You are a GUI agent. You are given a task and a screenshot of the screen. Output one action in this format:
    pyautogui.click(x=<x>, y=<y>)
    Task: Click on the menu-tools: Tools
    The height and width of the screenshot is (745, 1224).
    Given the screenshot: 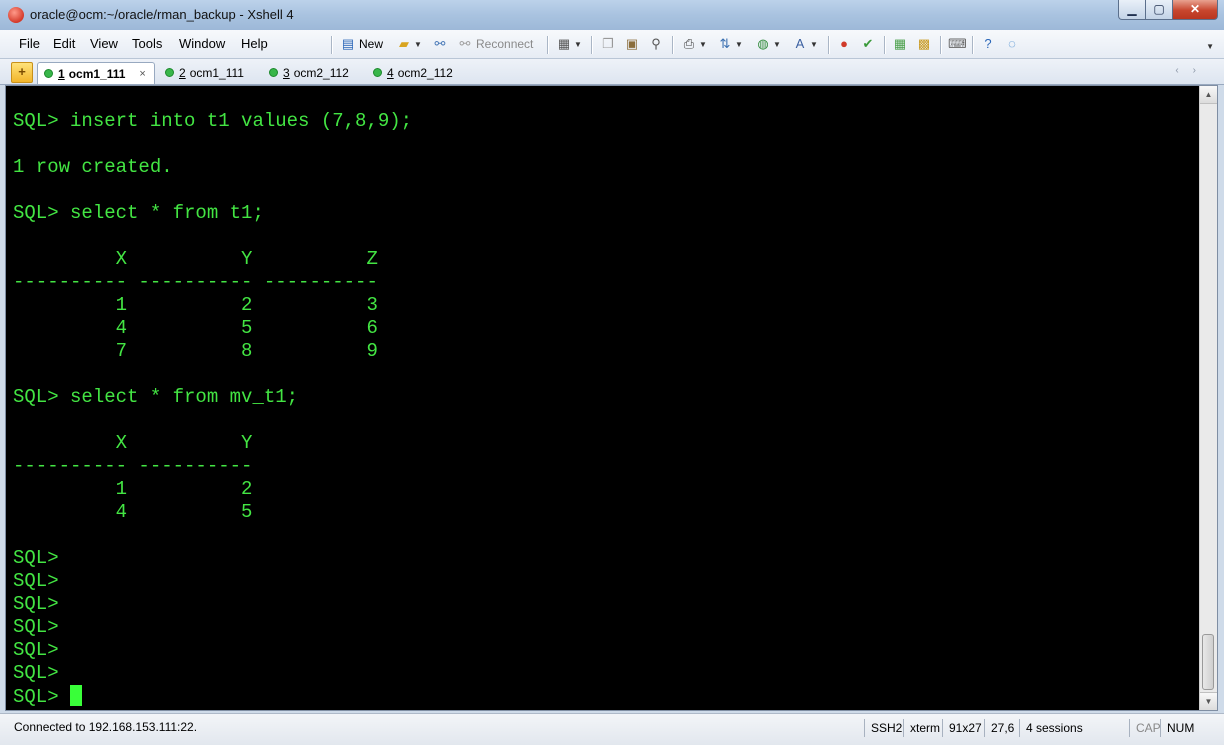 What is the action you would take?
    pyautogui.click(x=147, y=43)
    